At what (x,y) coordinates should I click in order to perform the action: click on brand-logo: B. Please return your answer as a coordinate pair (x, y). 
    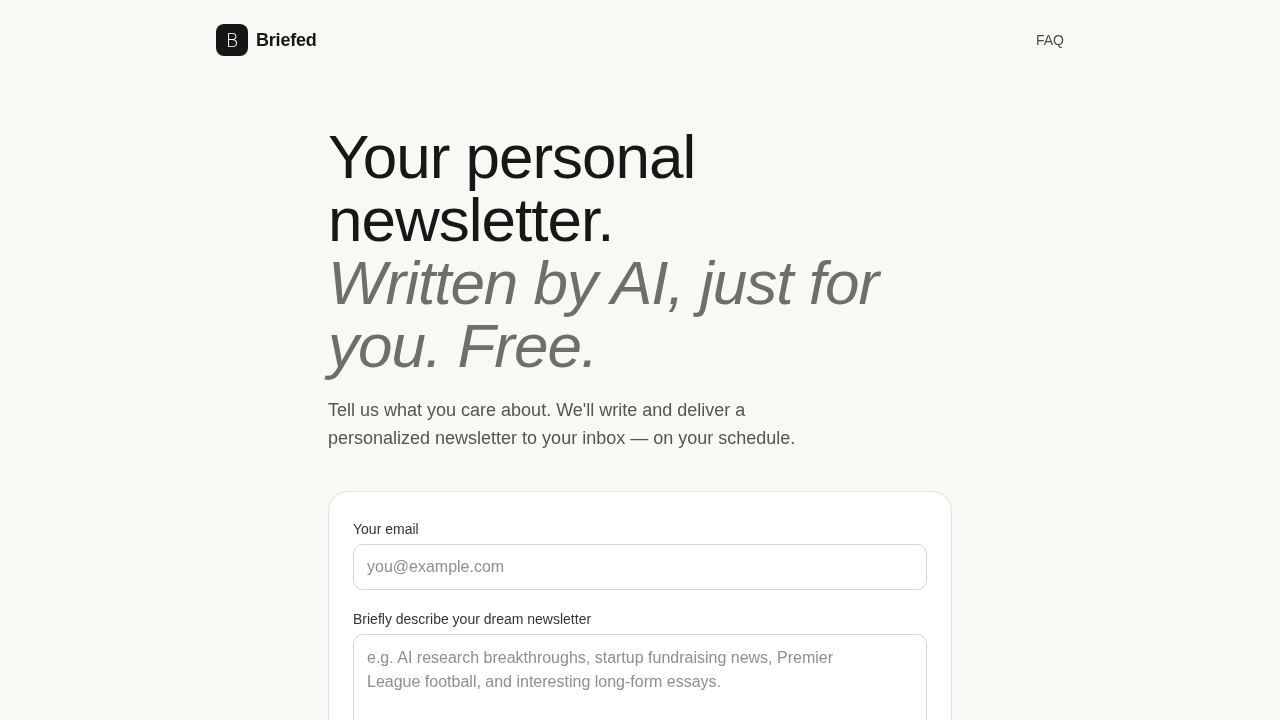
    Looking at the image, I should click on (232, 40).